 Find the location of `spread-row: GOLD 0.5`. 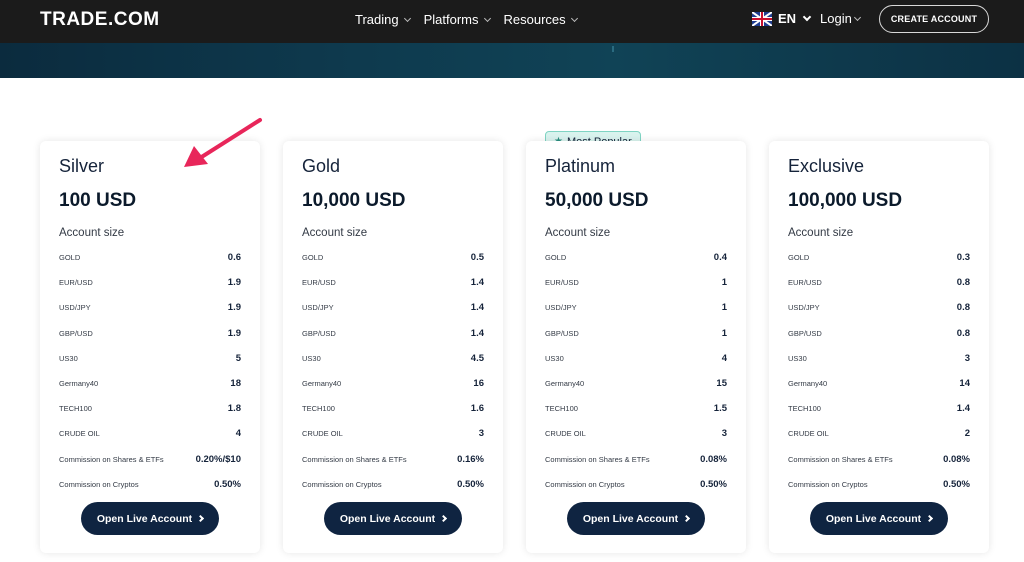

spread-row: GOLD 0.5 is located at coordinates (393, 257).